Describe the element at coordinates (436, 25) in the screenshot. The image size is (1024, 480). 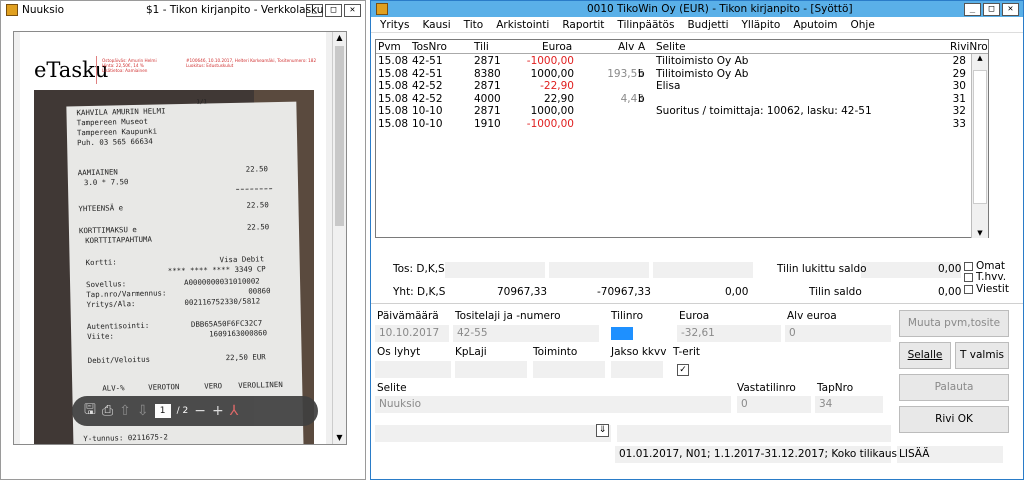
I see `menu-item: Kausi` at that location.